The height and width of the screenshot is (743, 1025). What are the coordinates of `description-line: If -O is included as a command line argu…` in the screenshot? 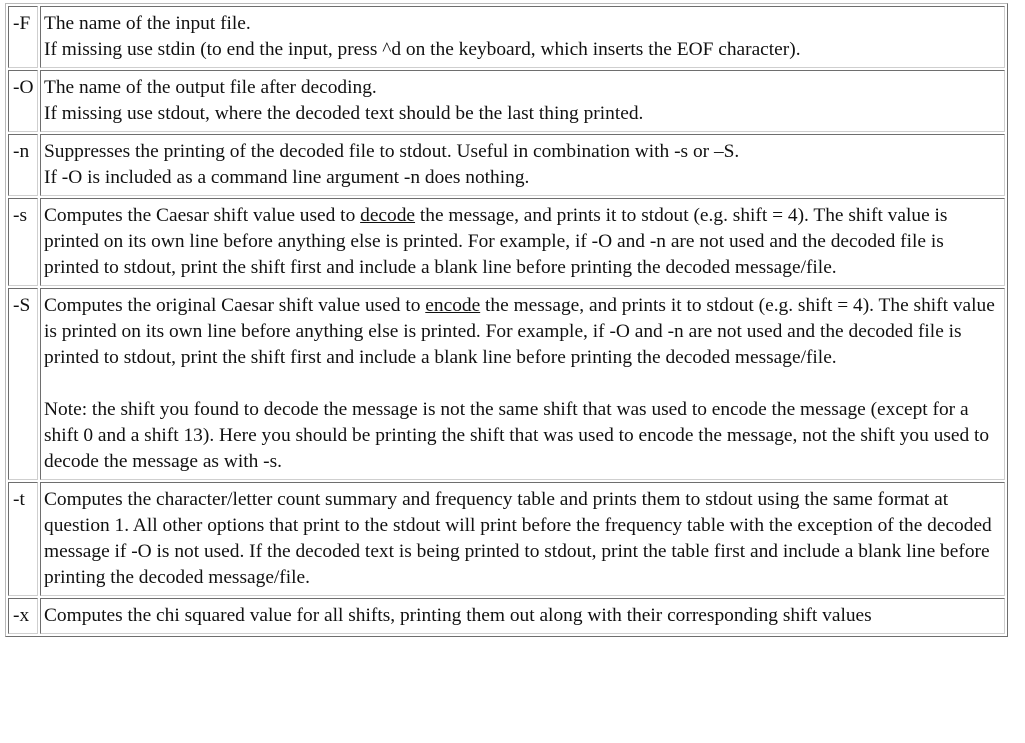 It's located at (287, 177).